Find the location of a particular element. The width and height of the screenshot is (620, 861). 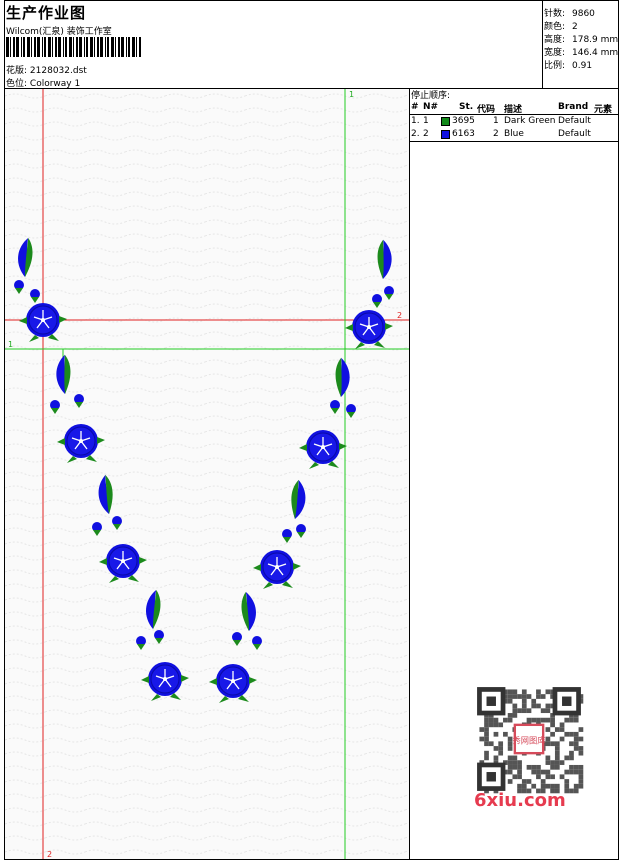

col-index: # is located at coordinates (415, 107).